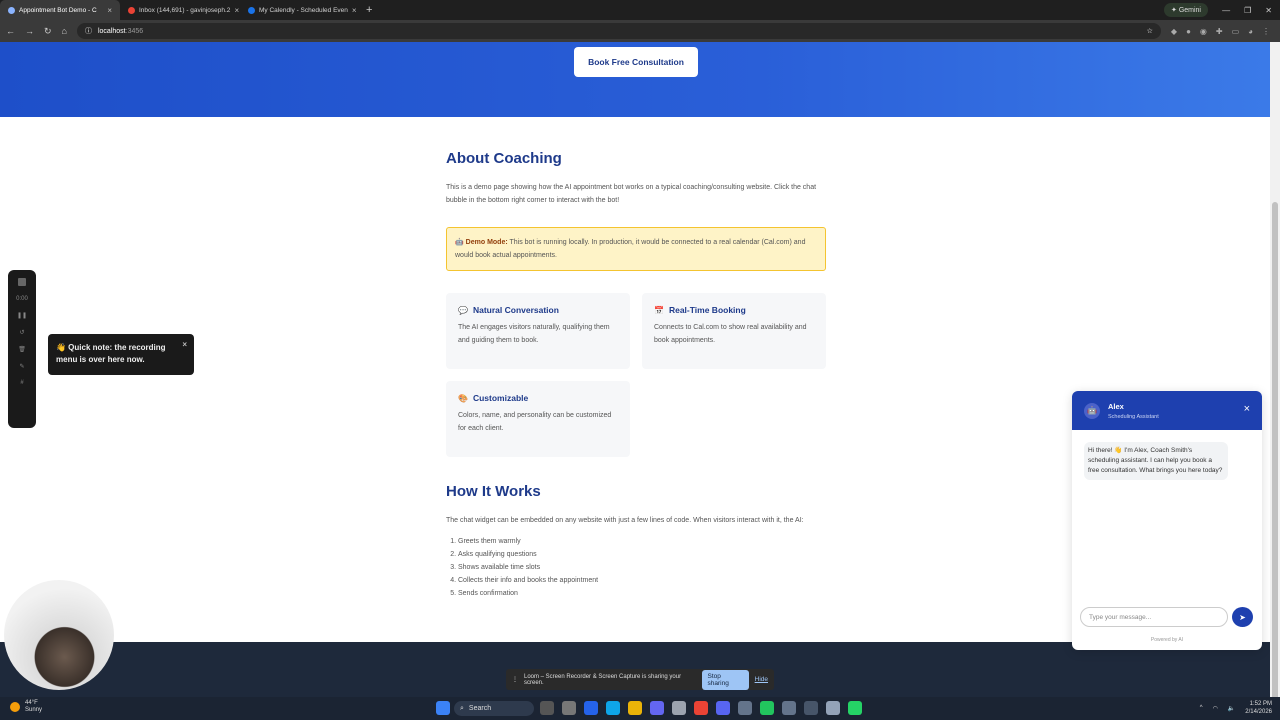 The height and width of the screenshot is (720, 1280). I want to click on site-info-icon: ⓘ, so click(88, 31).